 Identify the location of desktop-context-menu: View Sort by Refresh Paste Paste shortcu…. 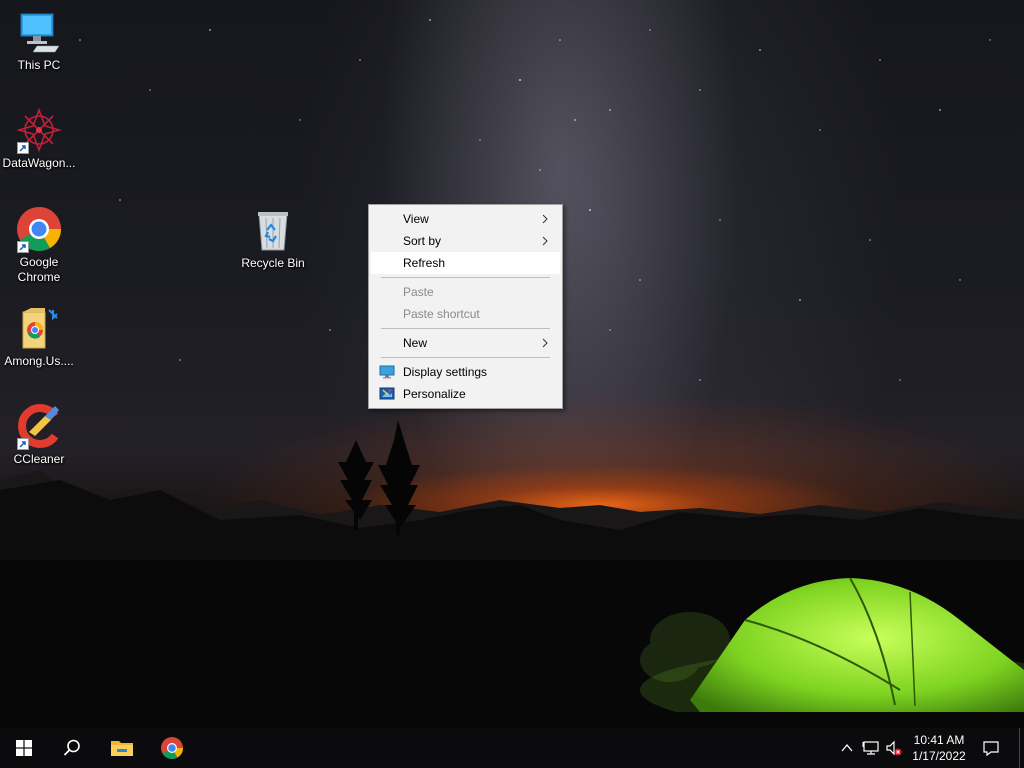
(465, 306).